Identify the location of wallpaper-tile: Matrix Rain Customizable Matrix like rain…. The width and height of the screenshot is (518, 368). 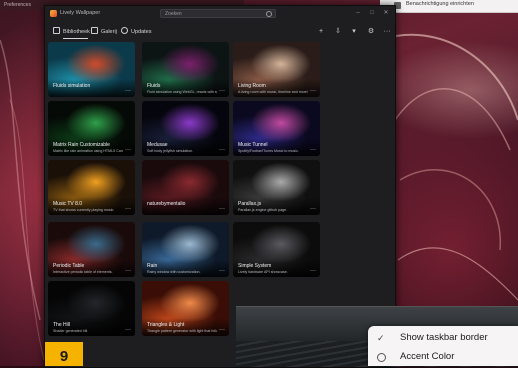
(91, 128).